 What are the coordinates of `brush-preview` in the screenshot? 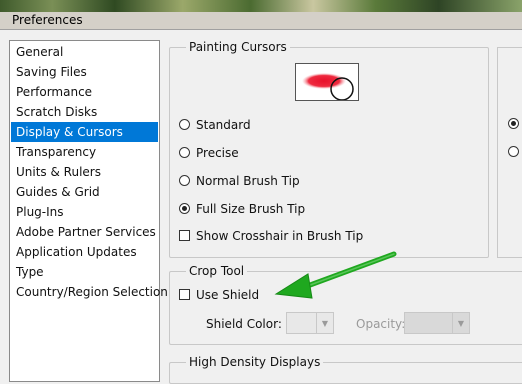 It's located at (327, 82).